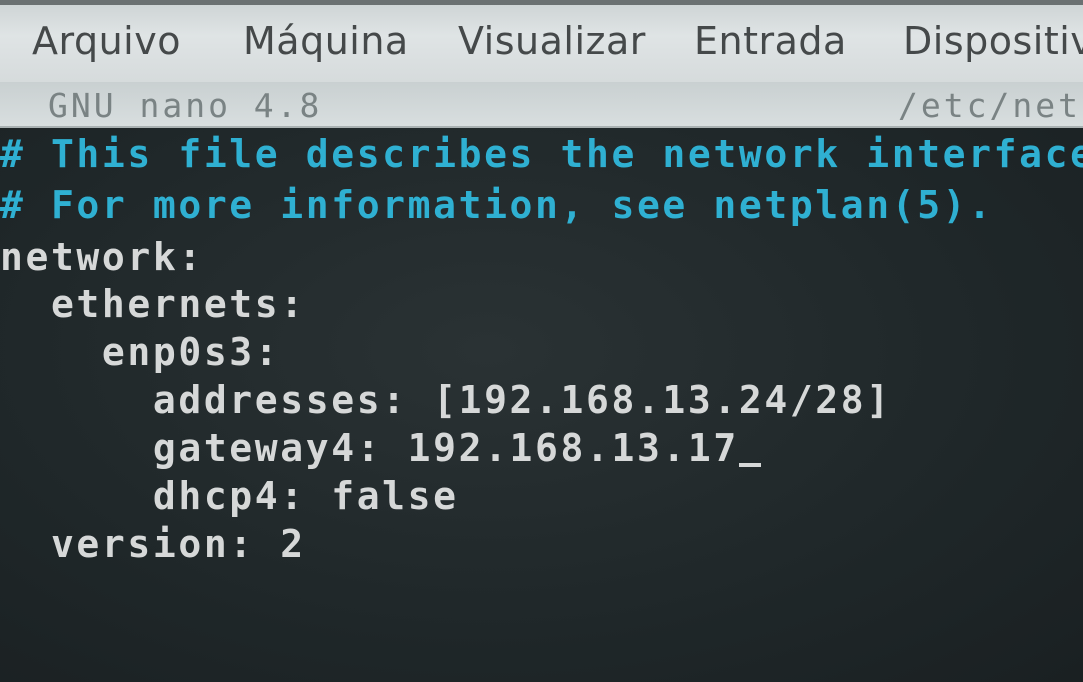 The height and width of the screenshot is (682, 1083). I want to click on gateway-text: gateway4: 192.168.13.17, so click(369, 448).